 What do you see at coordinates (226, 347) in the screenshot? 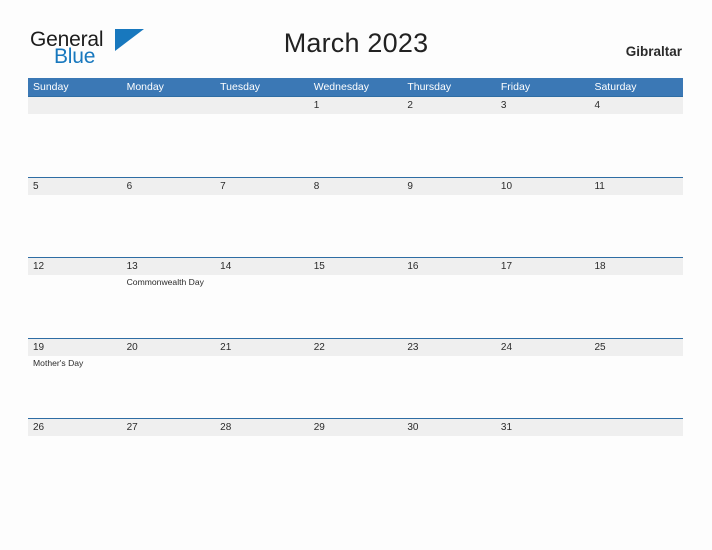
I see `day-number: 21` at bounding box center [226, 347].